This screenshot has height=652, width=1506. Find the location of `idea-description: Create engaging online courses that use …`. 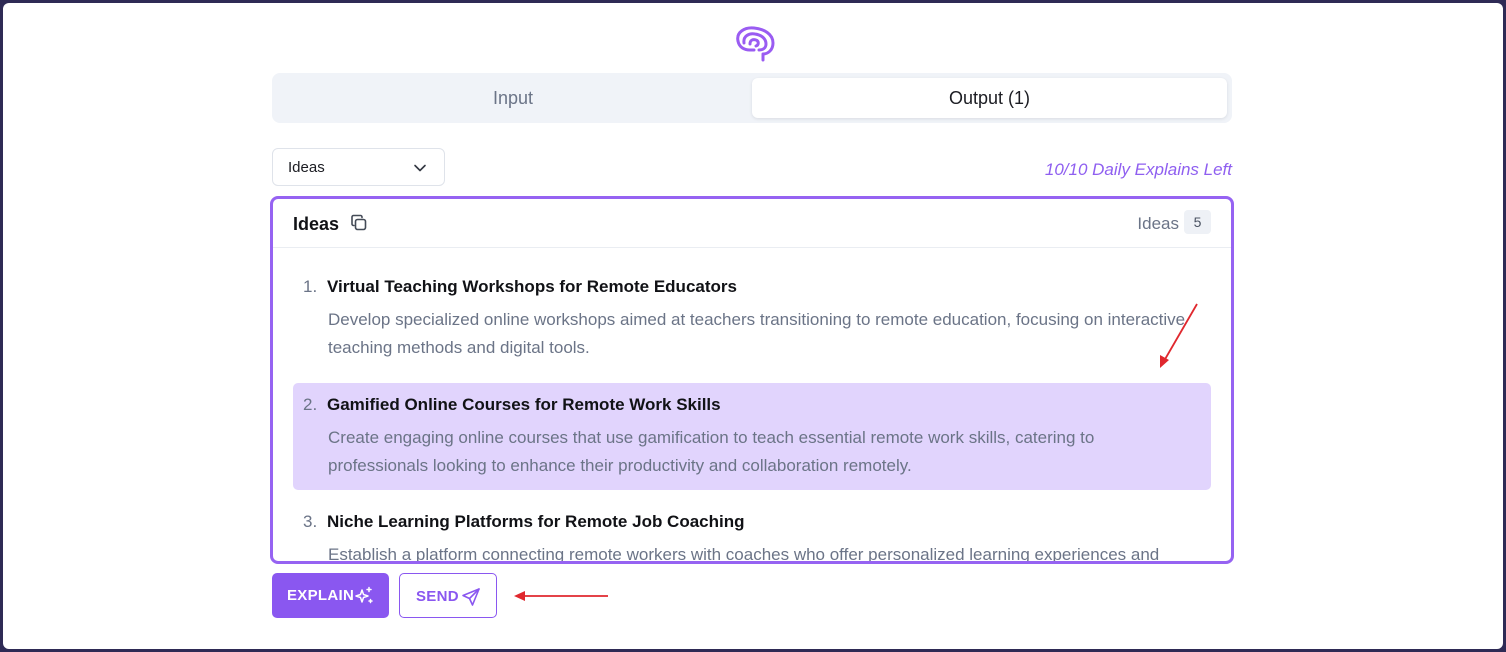

idea-description: Create engaging online courses that use … is located at coordinates (711, 451).